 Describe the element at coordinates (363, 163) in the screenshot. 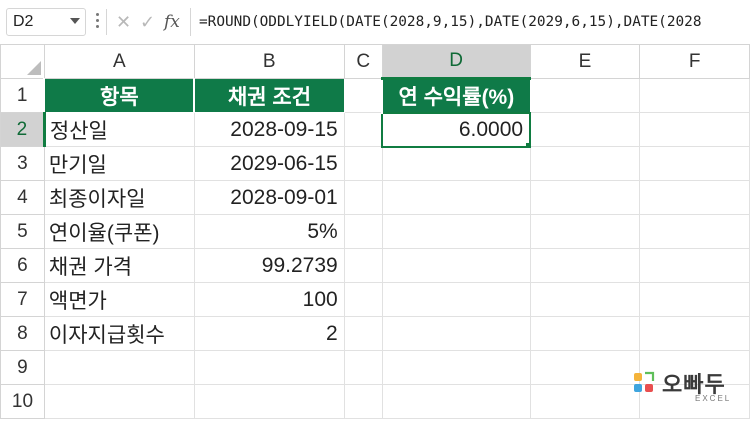

I see `cell-c3` at that location.